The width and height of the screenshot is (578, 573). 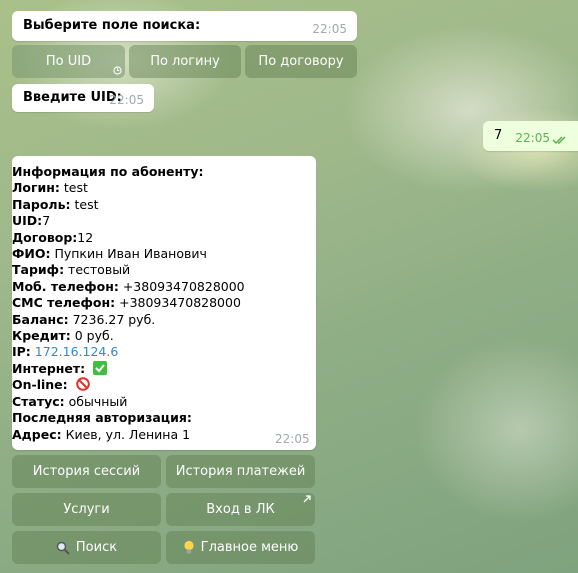 I want to click on field-label: Пароль:, so click(x=41, y=204).